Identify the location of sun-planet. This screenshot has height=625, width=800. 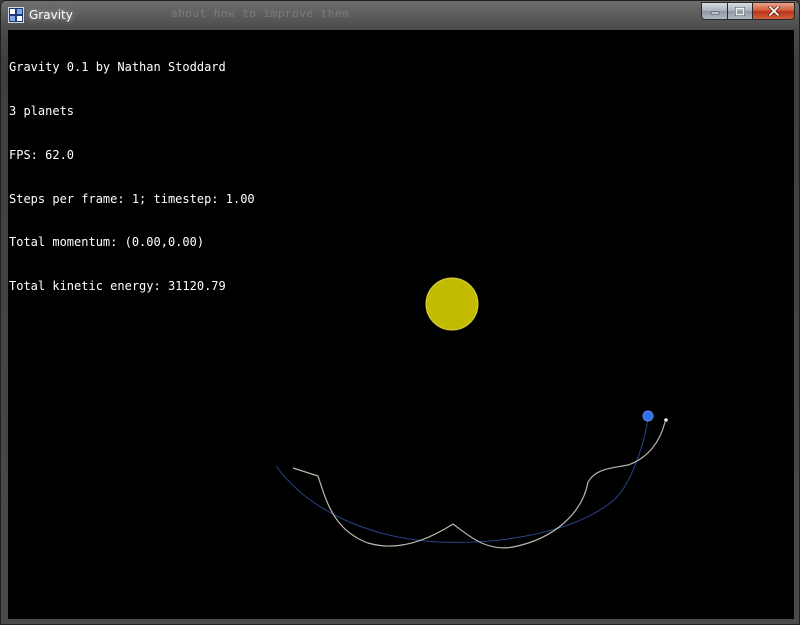
(452, 304).